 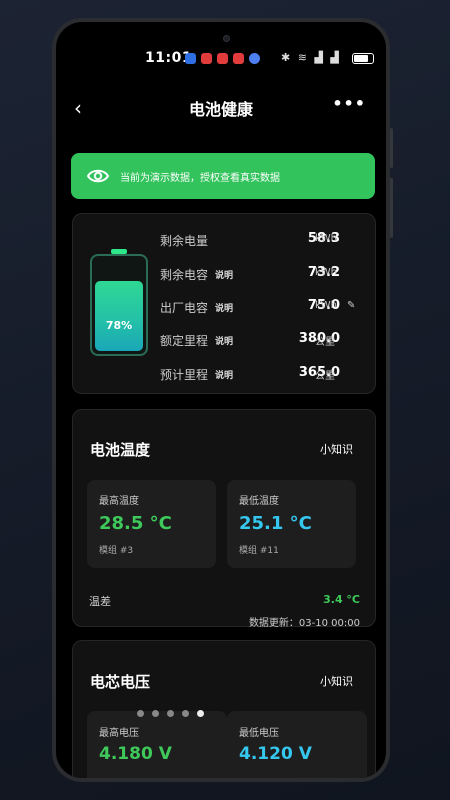 What do you see at coordinates (184, 241) in the screenshot?
I see `row-label: 剩余电量` at bounding box center [184, 241].